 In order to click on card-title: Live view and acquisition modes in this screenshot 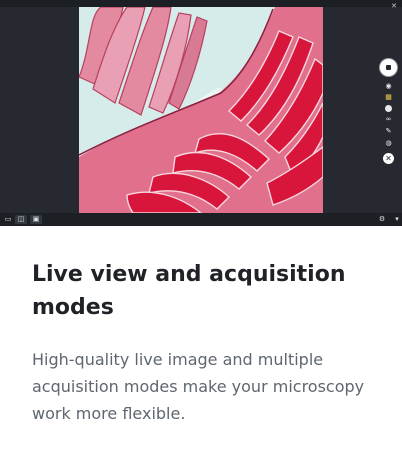, I will do `click(189, 291)`.